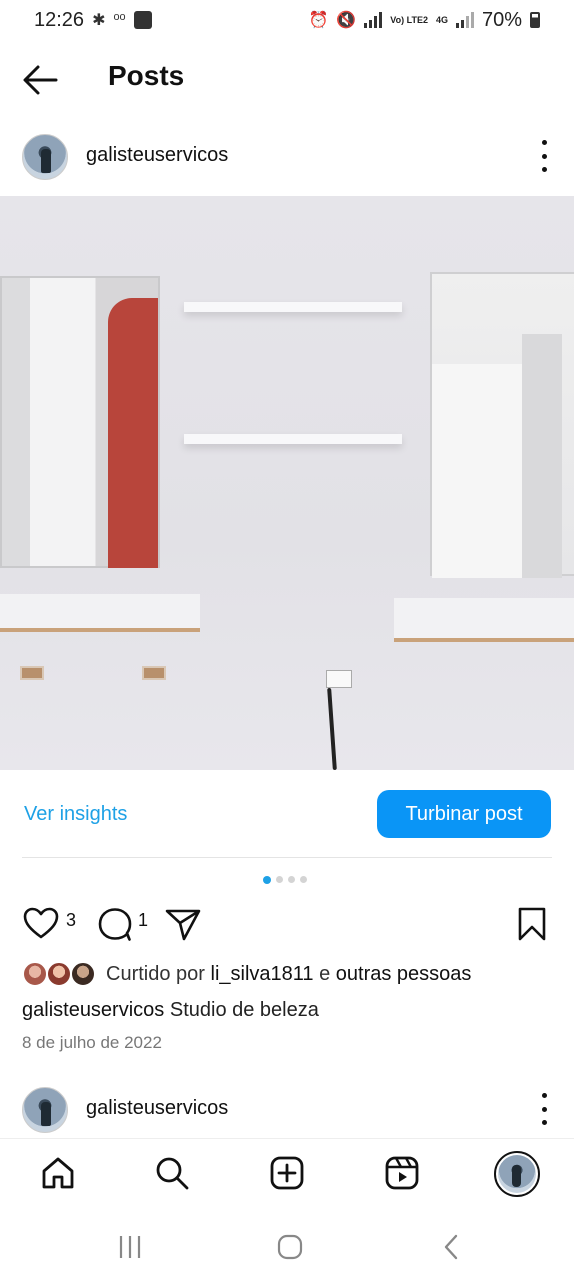  I want to click on power-socket, so click(339, 679).